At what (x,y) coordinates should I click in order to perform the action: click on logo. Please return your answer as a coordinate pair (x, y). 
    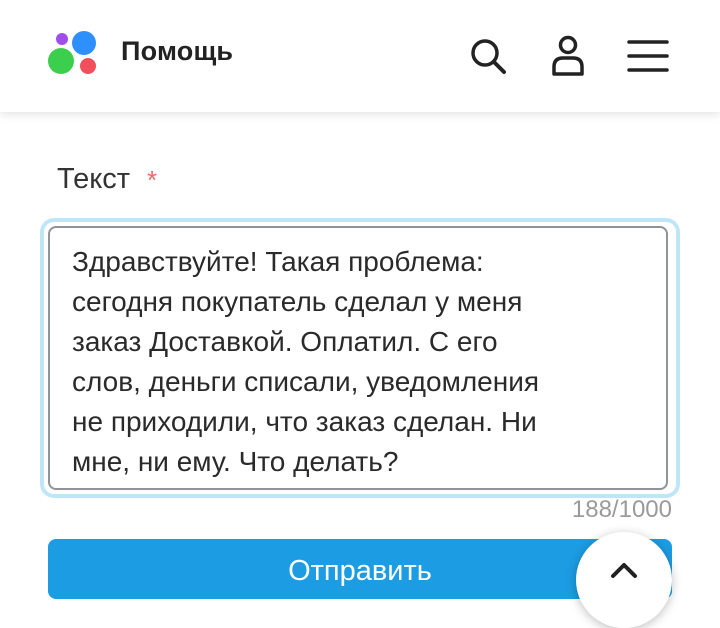
    Looking at the image, I should click on (72, 54).